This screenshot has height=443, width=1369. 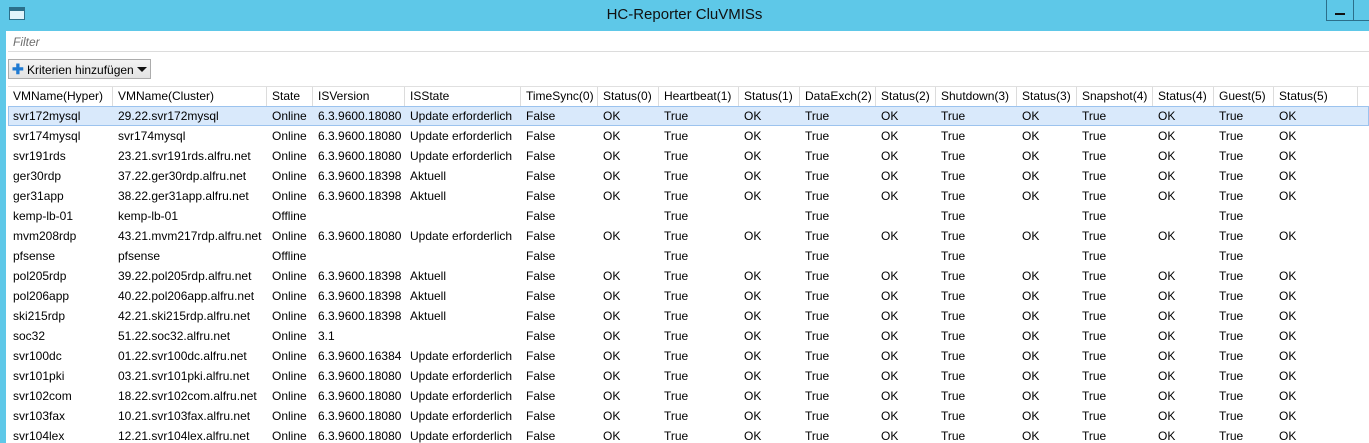 I want to click on column-header: VMName(Hyper), so click(x=60, y=96).